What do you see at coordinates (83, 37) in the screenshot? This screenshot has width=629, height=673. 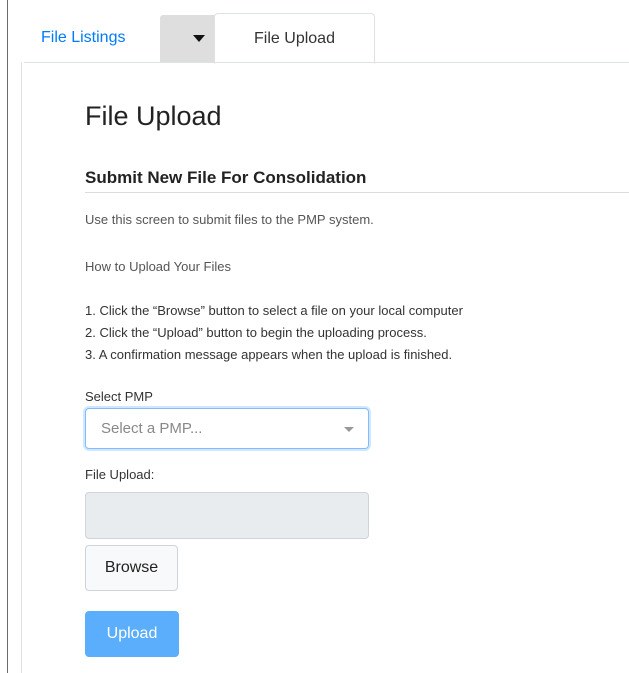 I see `tab-file-listings-label: File Listings` at bounding box center [83, 37].